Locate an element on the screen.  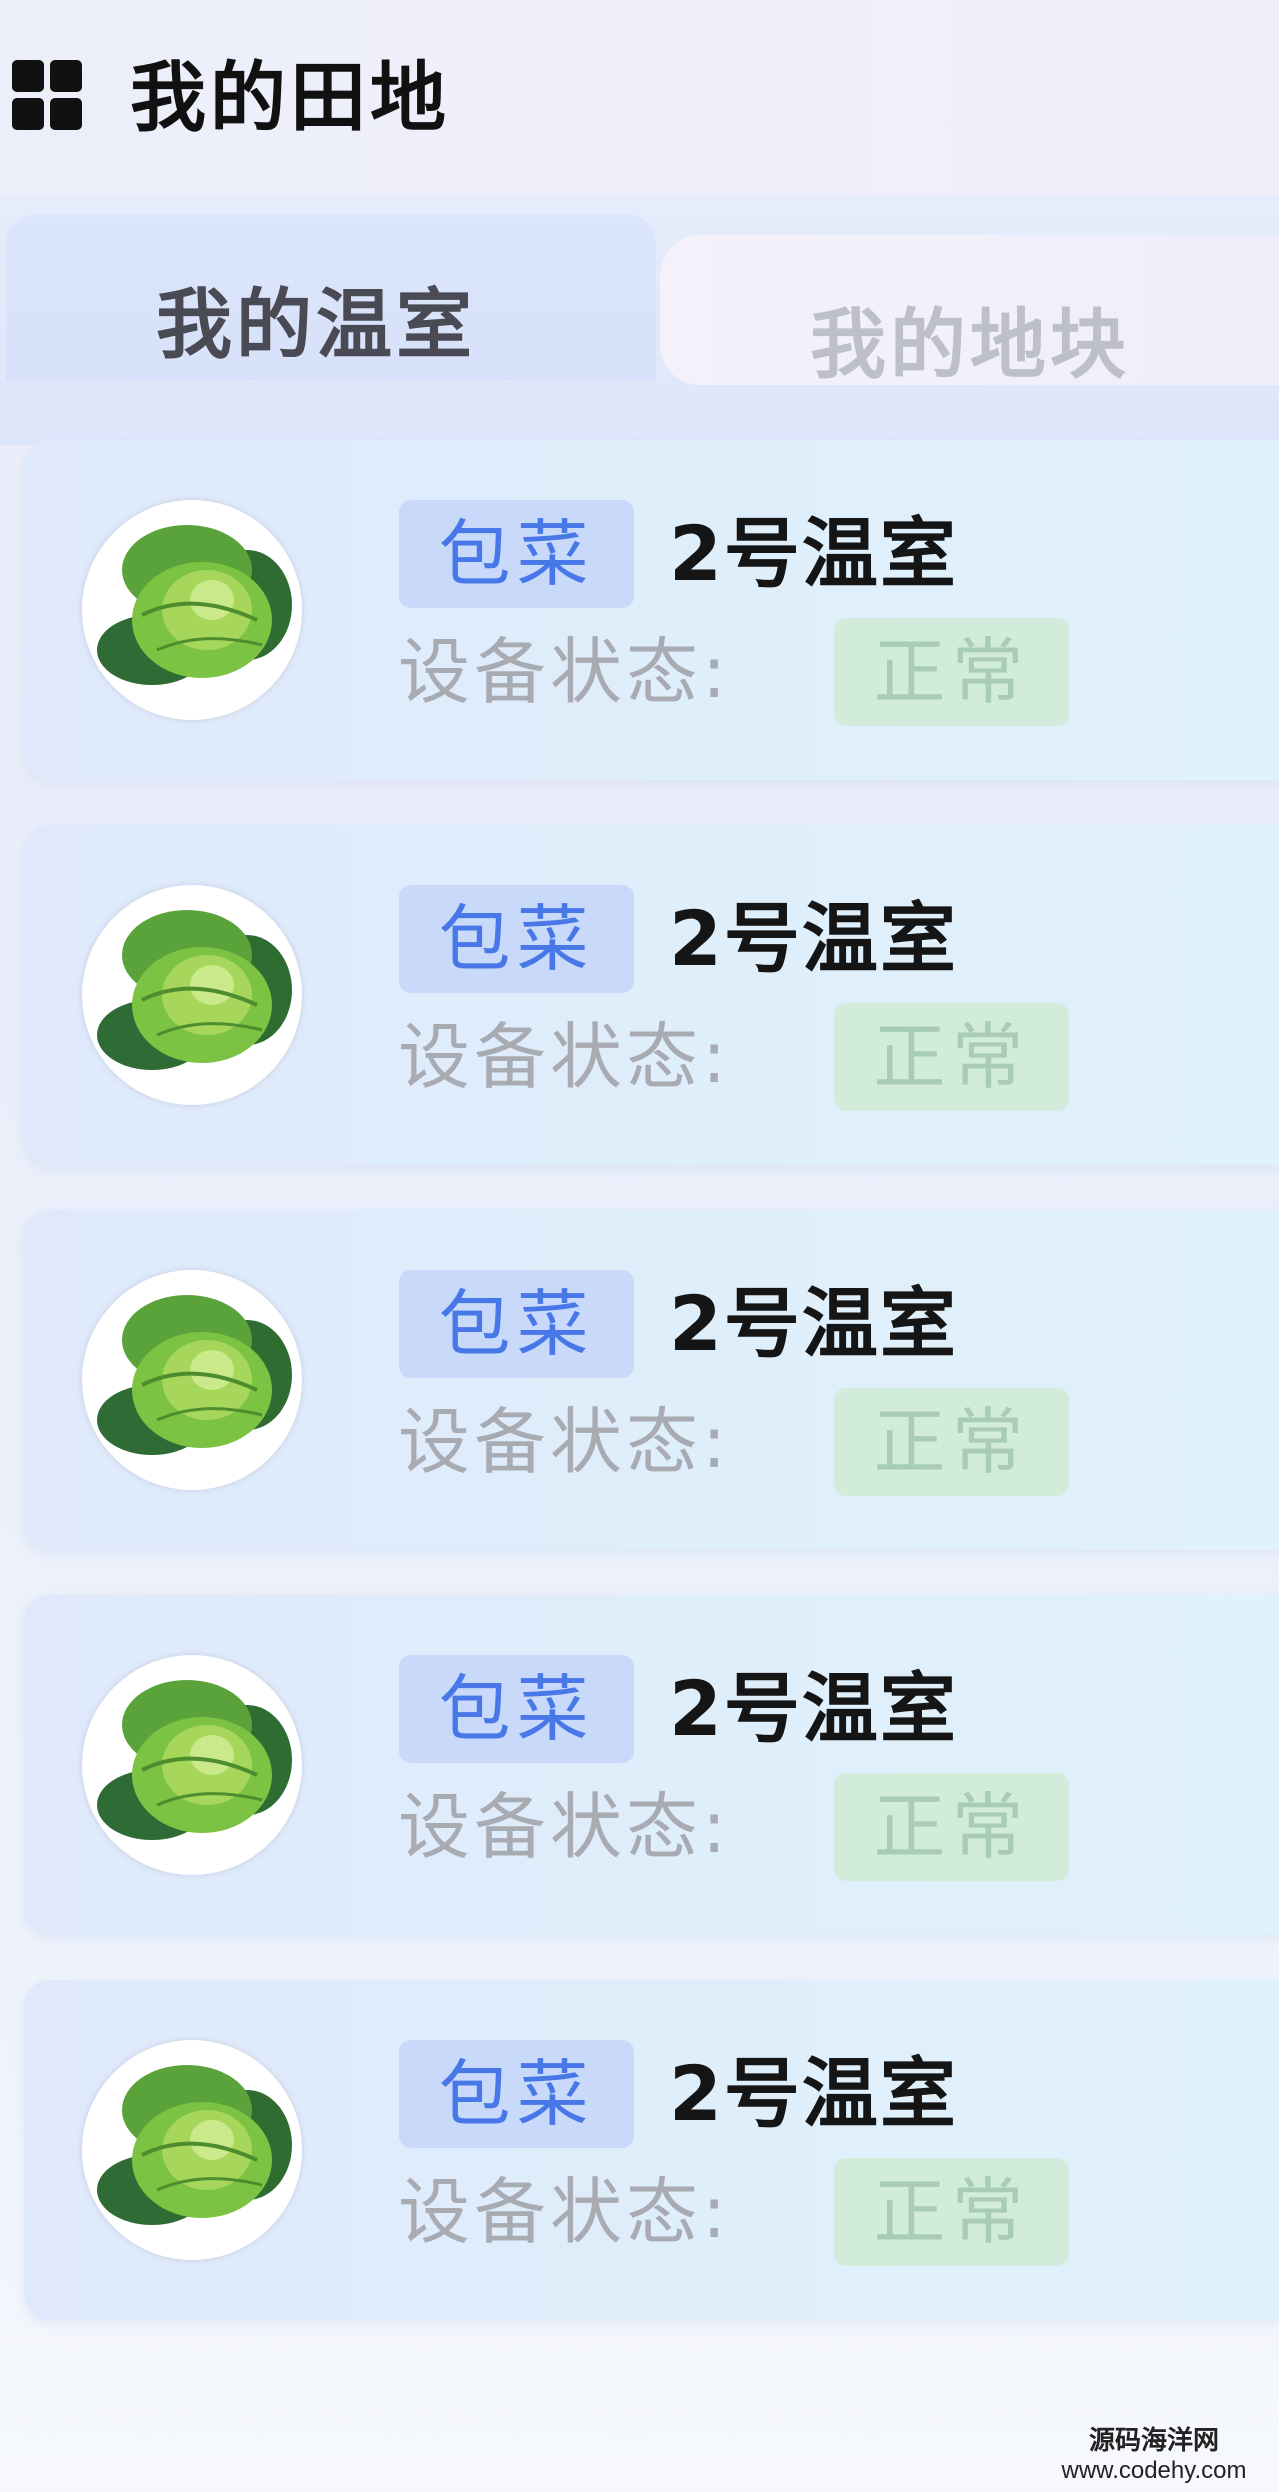
watermark: 源码海洋网 www.codehy.com is located at coordinates (1154, 2455).